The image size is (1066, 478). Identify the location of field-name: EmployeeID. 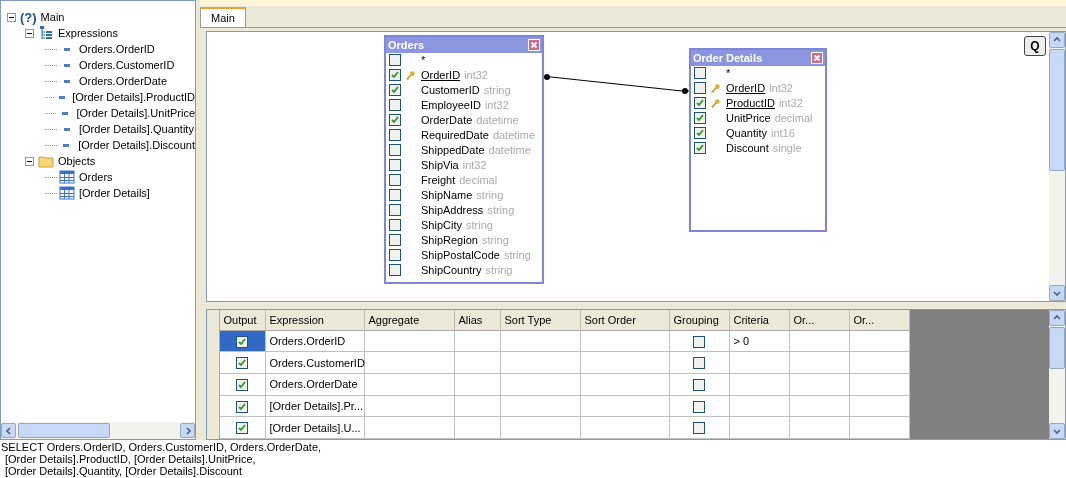
(451, 105).